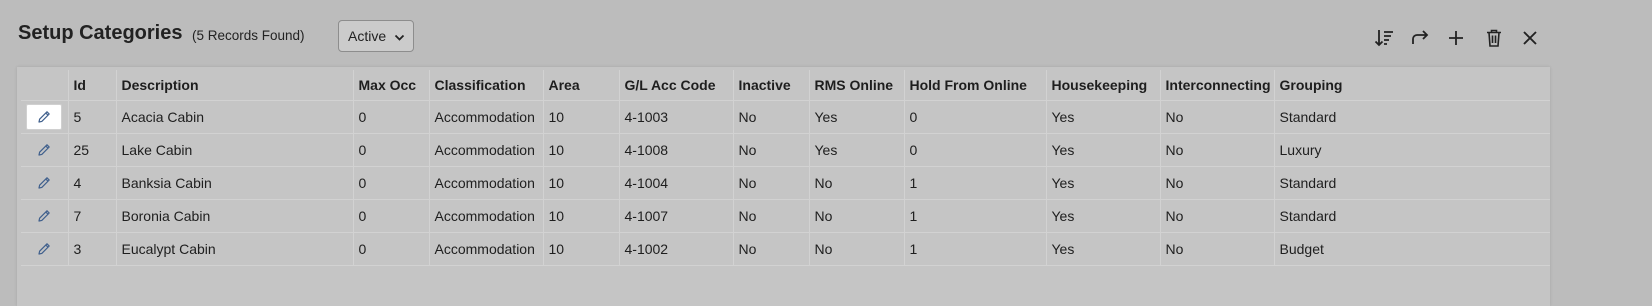 Image resolution: width=1652 pixels, height=306 pixels. Describe the element at coordinates (234, 183) in the screenshot. I see `cell-description: Banksia Cabin` at that location.